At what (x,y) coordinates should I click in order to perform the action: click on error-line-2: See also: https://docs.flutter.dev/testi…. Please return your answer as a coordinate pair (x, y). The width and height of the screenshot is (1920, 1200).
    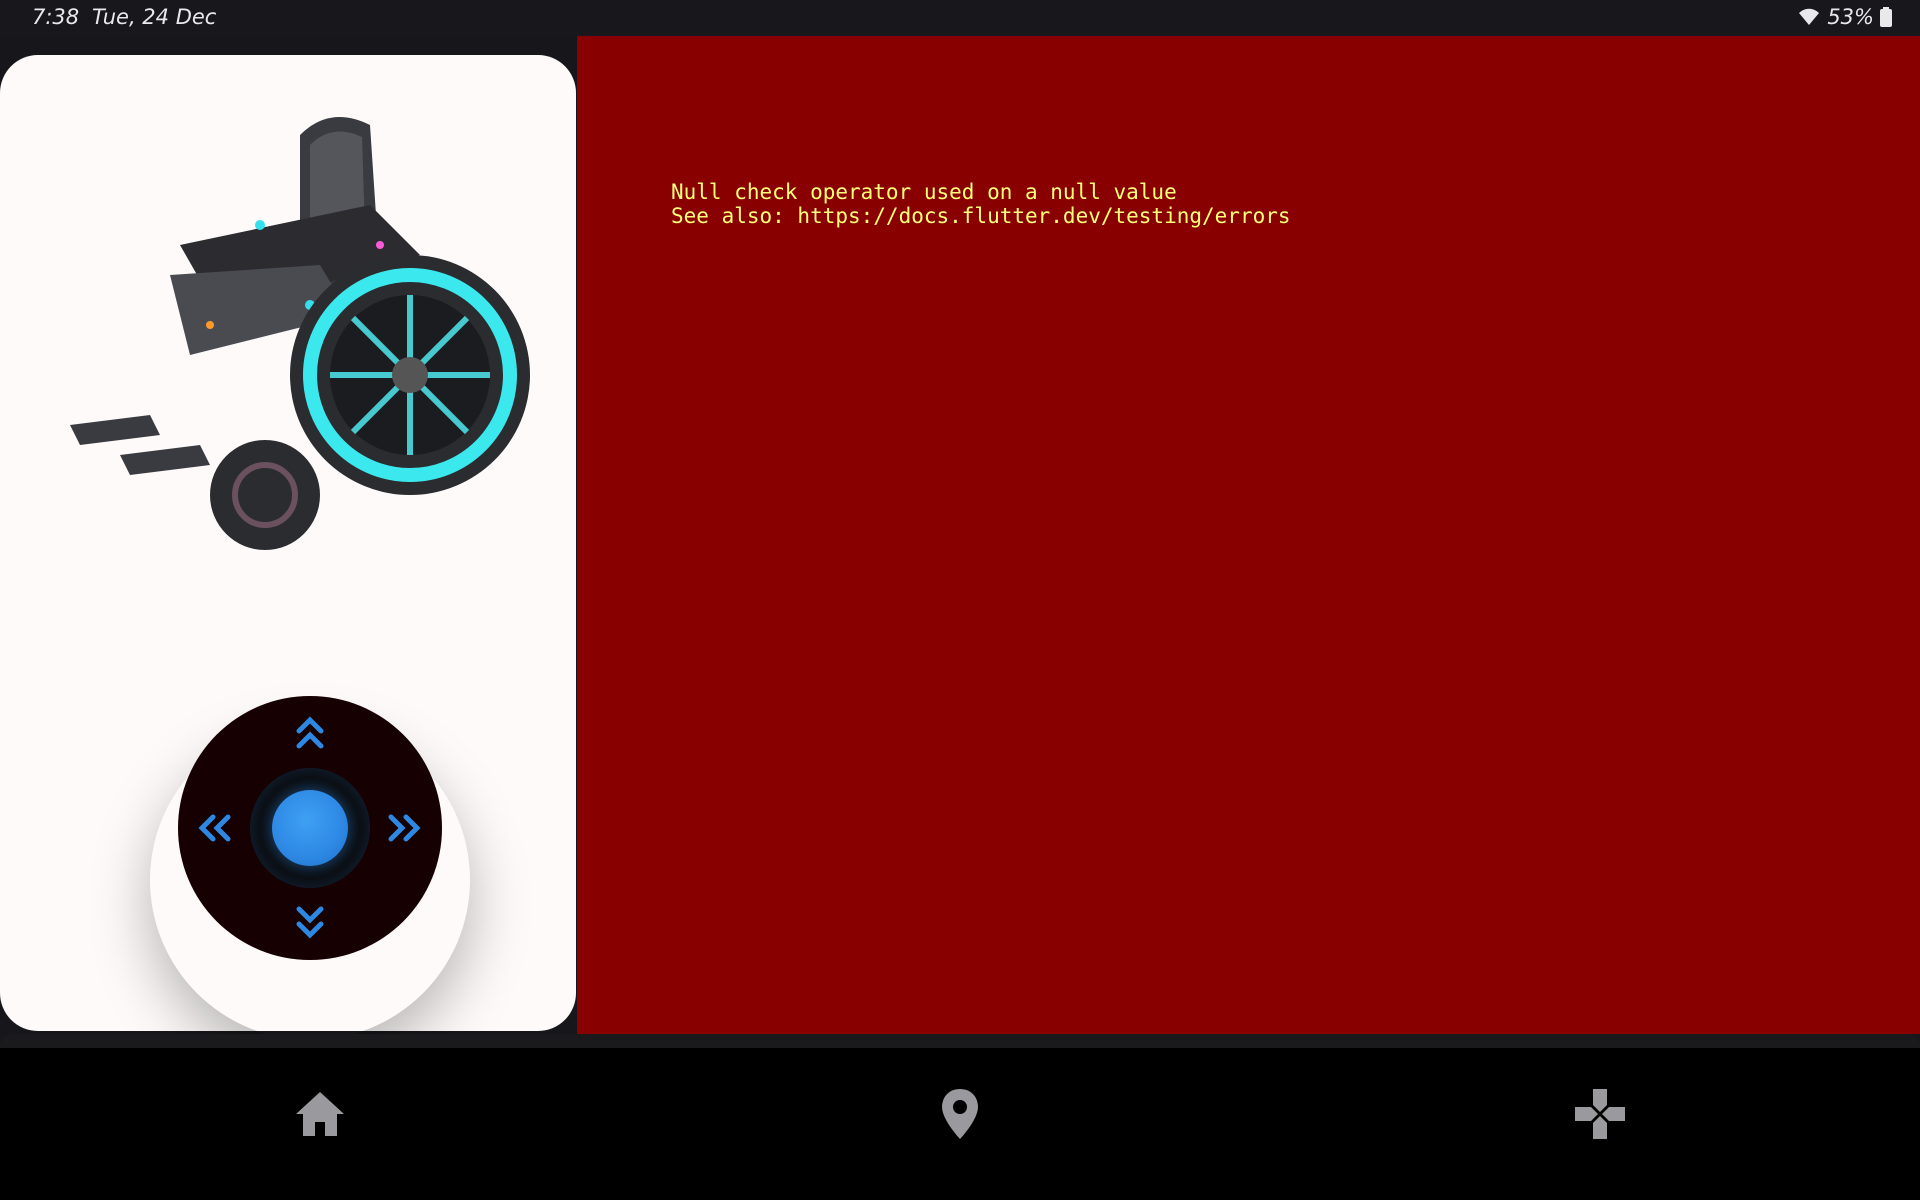
    Looking at the image, I should click on (981, 216).